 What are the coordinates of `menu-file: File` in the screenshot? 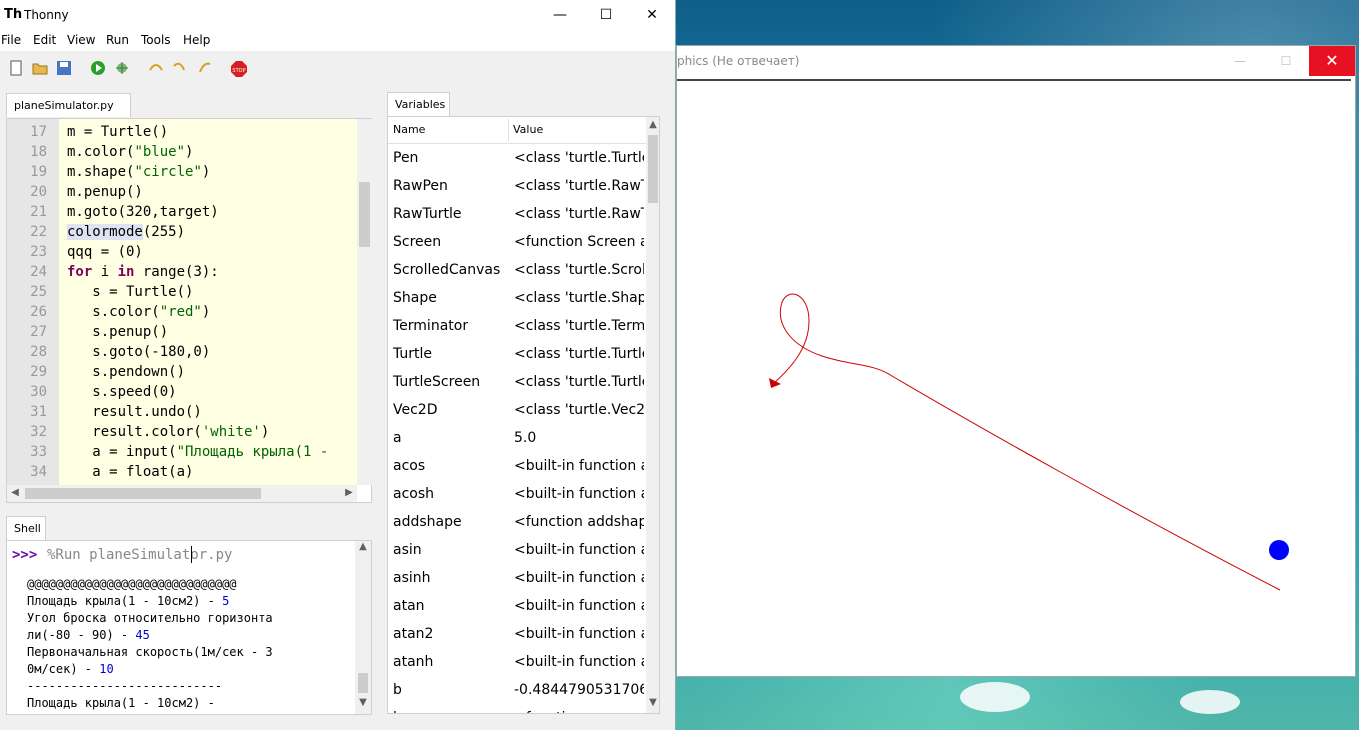 It's located at (11, 40).